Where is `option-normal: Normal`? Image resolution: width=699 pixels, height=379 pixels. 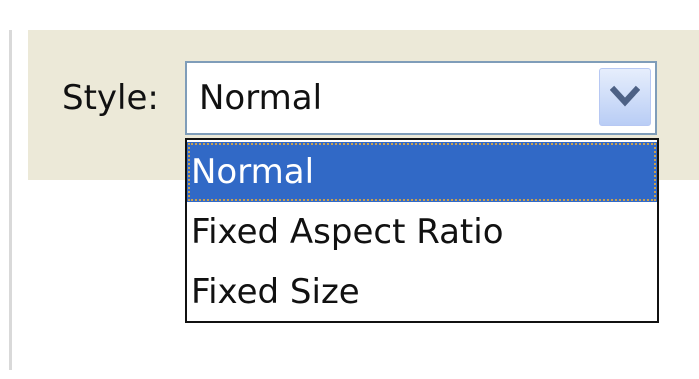 option-normal: Normal is located at coordinates (422, 172).